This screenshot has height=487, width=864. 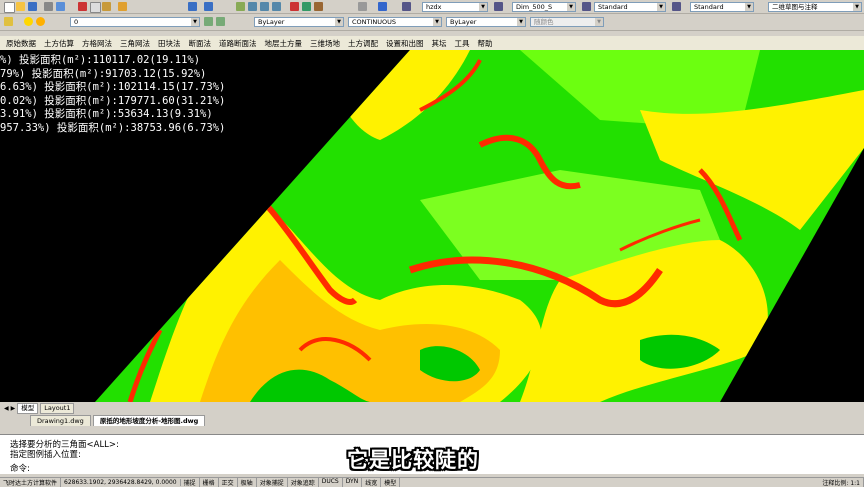 What do you see at coordinates (100, 60) in the screenshot?
I see `readout-line: %) 投影面积(m²):110117.02(19.11%)` at bounding box center [100, 60].